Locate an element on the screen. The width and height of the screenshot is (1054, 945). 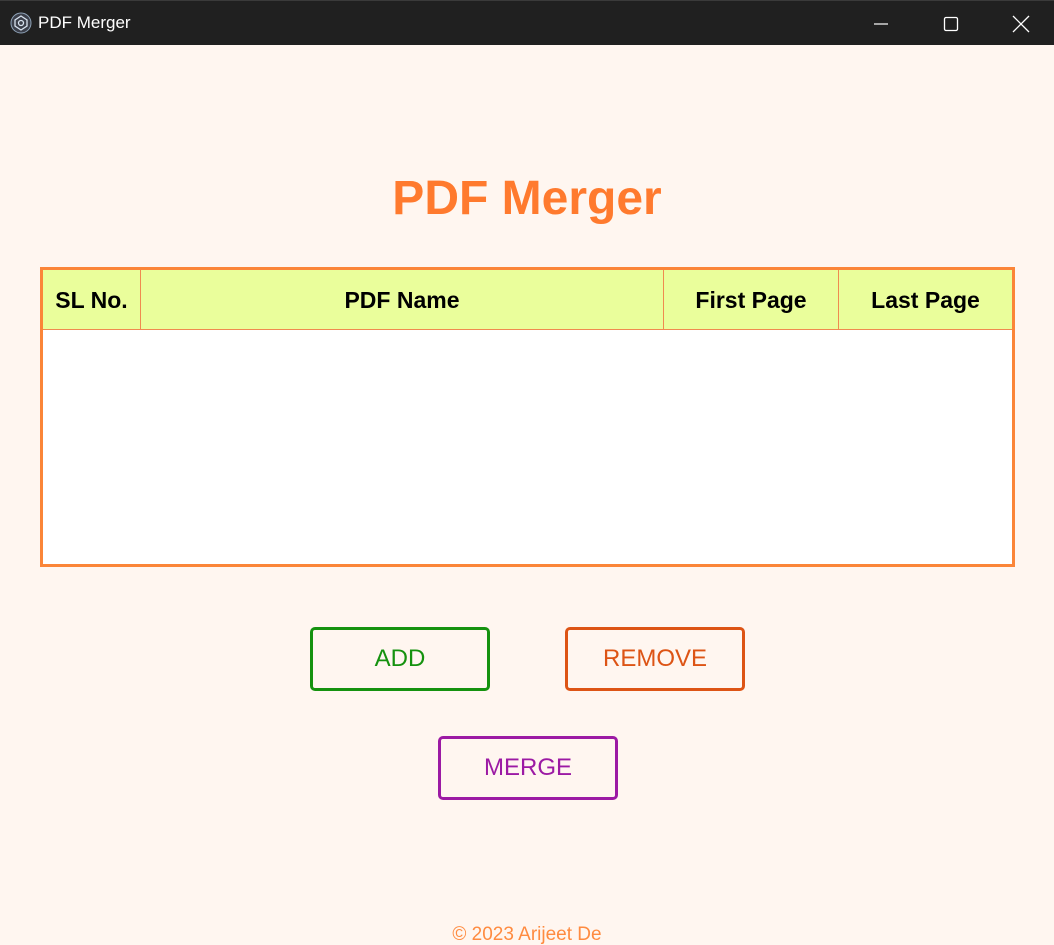
close-button is located at coordinates (1020, 23).